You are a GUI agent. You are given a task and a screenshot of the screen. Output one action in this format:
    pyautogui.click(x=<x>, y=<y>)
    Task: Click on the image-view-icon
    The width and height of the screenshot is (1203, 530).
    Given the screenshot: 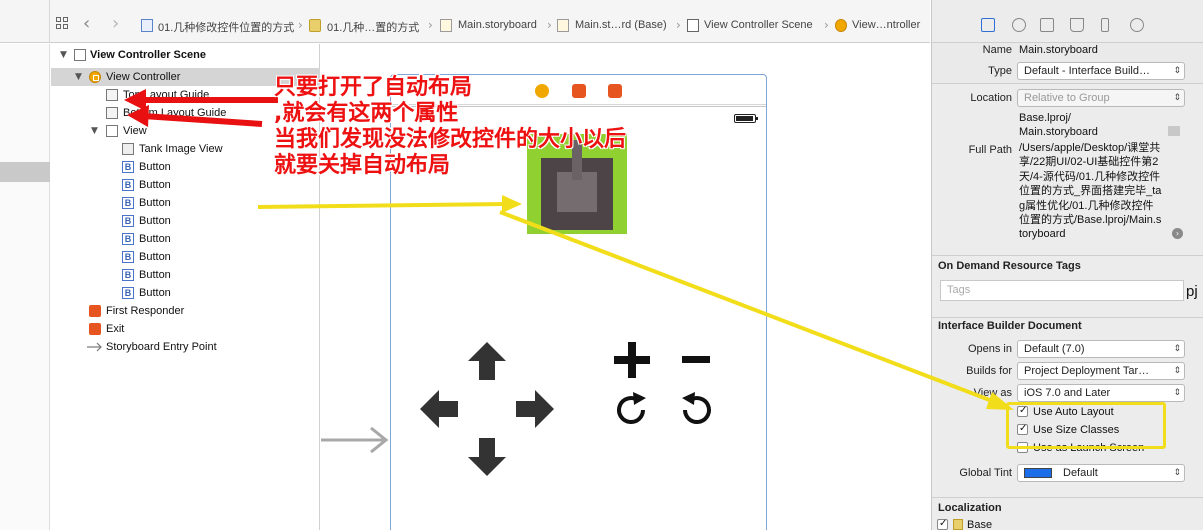 What is the action you would take?
    pyautogui.click(x=128, y=149)
    